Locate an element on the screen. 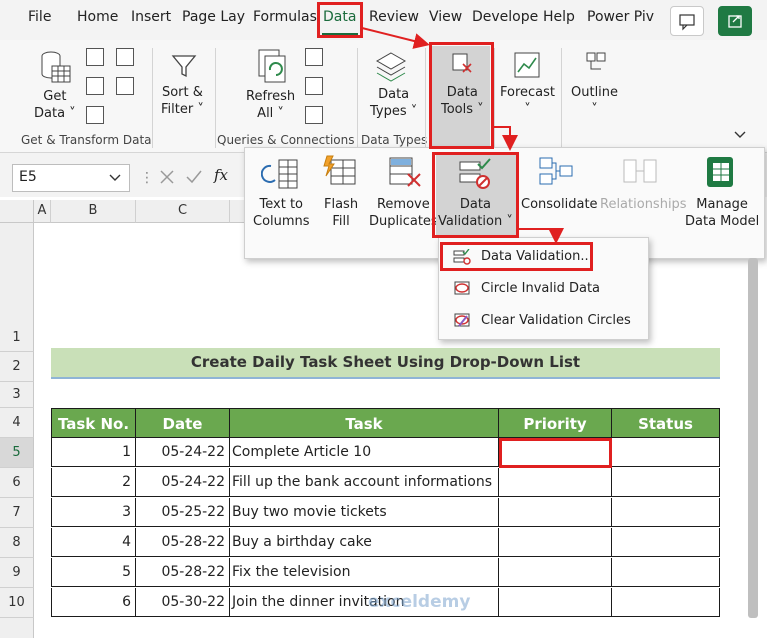  annotation-arrows is located at coordinates (462, 135).